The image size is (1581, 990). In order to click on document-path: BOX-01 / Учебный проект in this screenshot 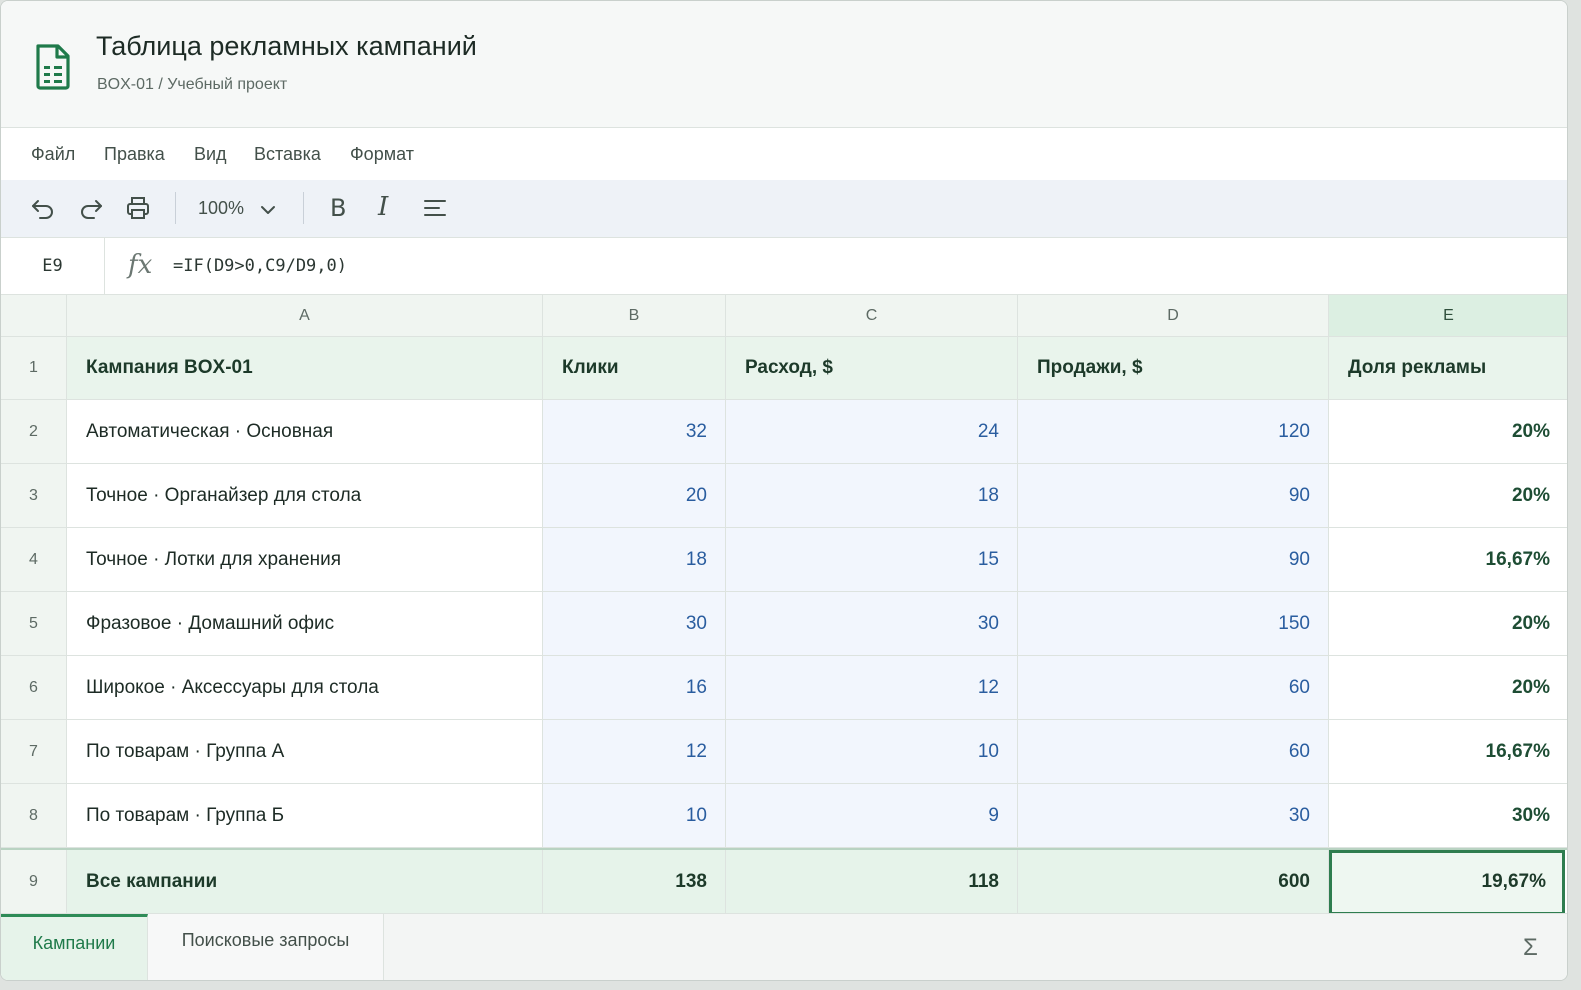, I will do `click(192, 84)`.